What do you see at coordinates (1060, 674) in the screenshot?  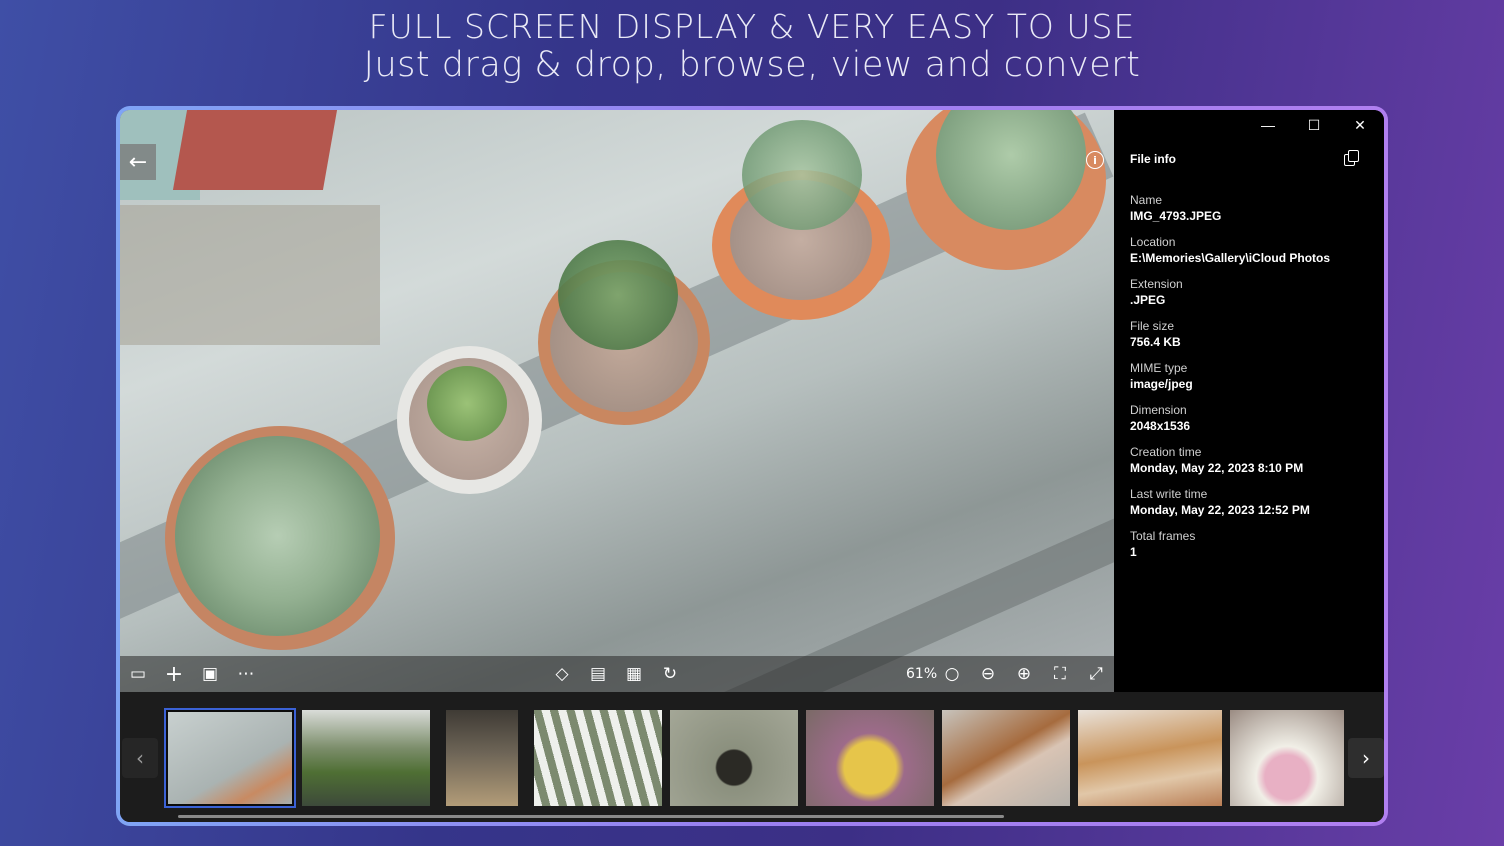 I see `fit-icon: ⛶` at bounding box center [1060, 674].